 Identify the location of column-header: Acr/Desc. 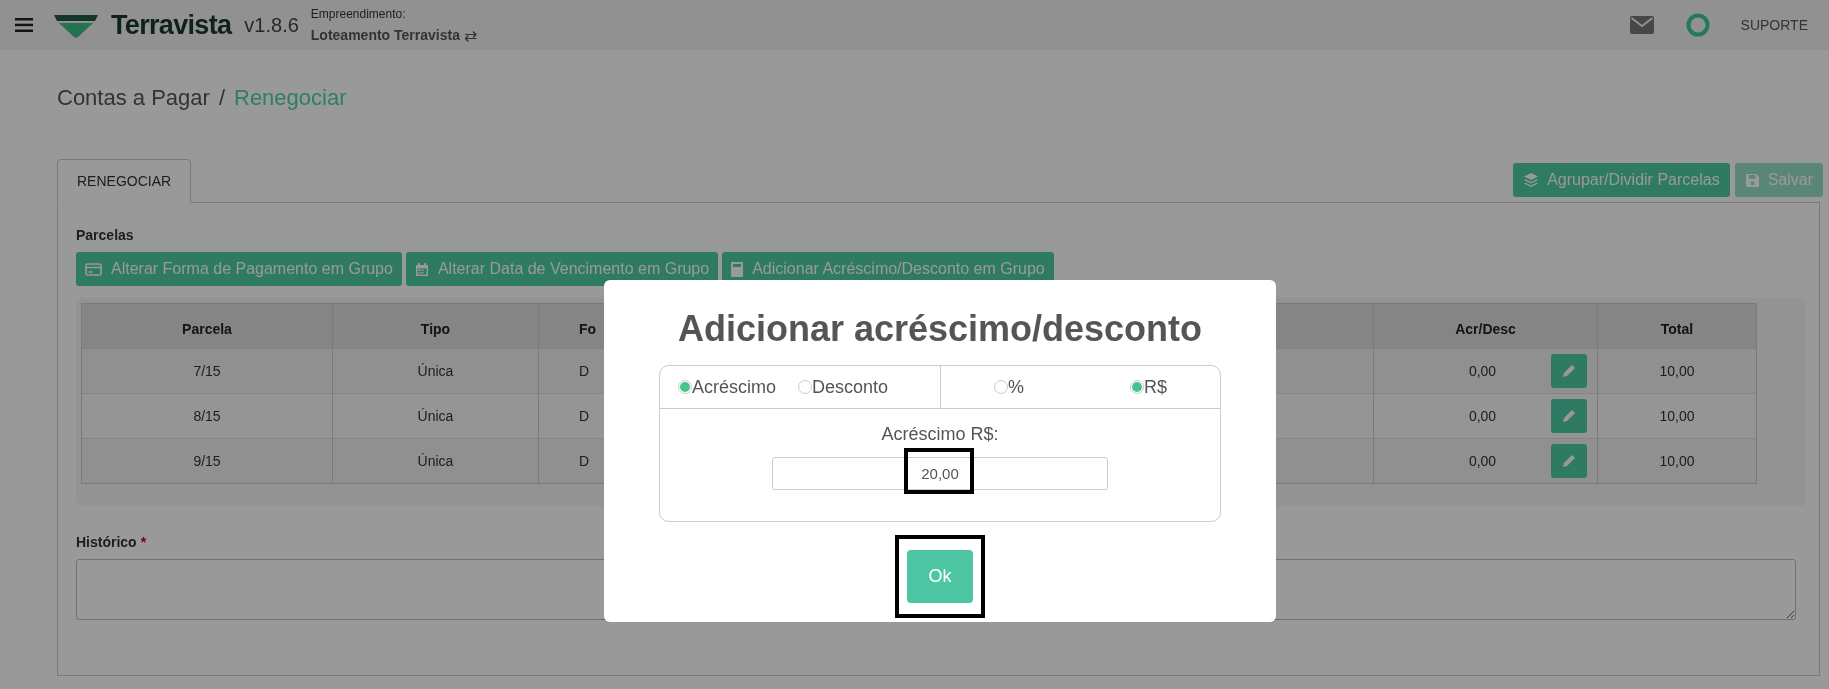
(1485, 329).